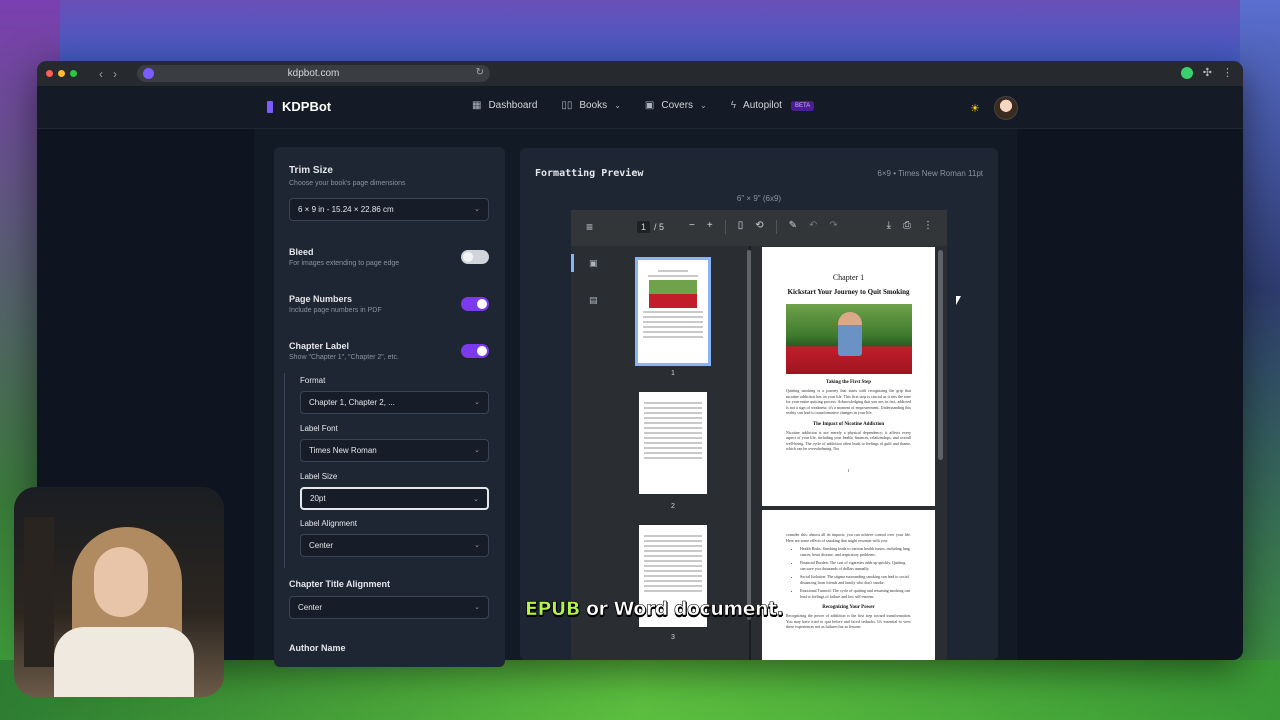 This screenshot has height=720, width=1280. I want to click on section-heading: The Impact of Nicotine Addiction, so click(848, 424).